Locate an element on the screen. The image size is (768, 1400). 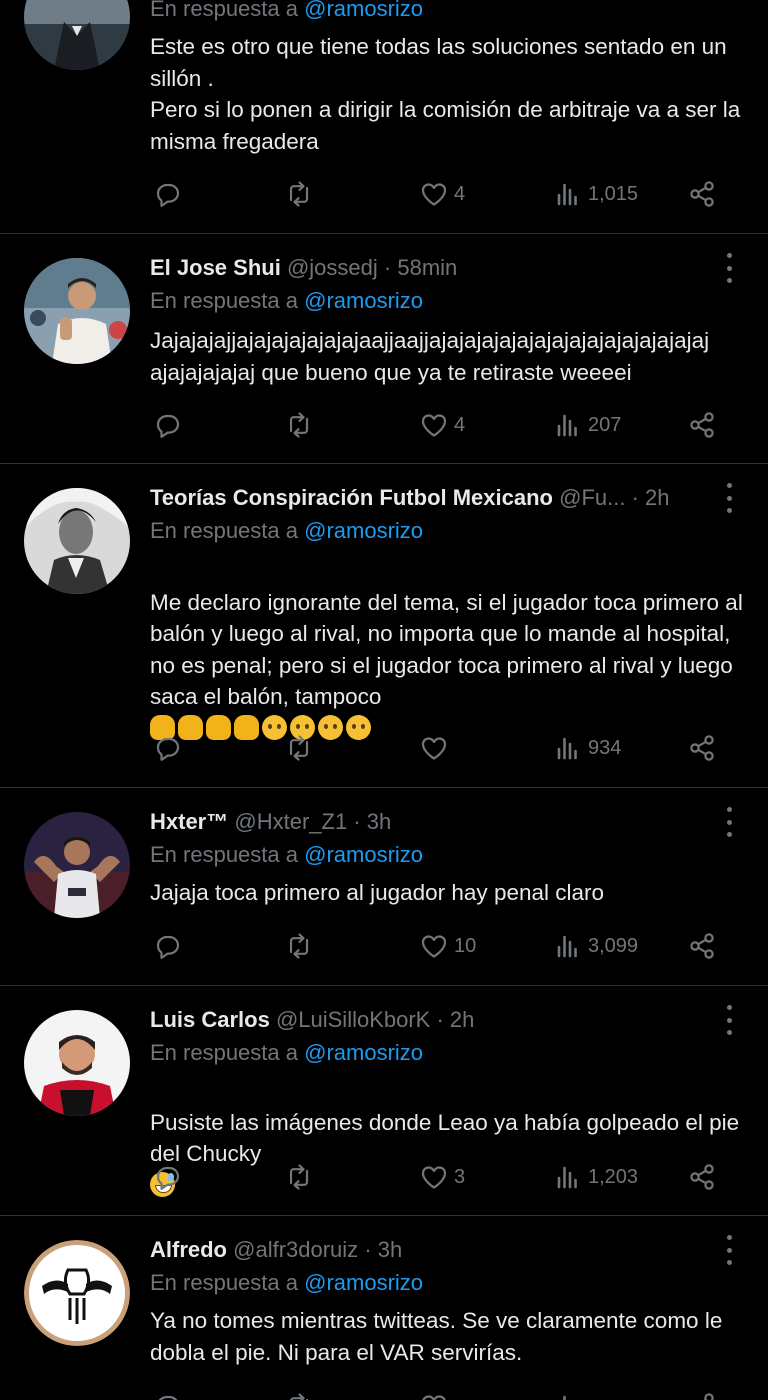
tweet-header: Luis Carlos @LuiSilloKborK · 2h is located at coordinates (429, 1020).